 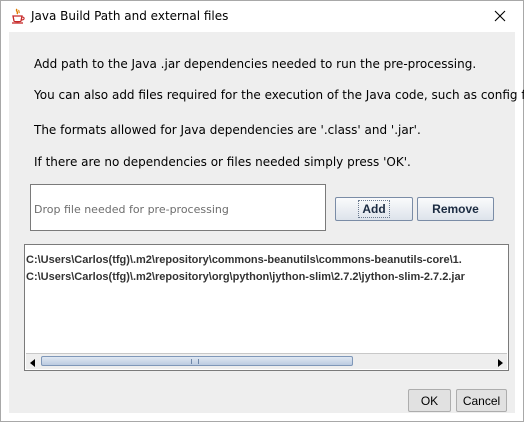 I want to click on close-icon, so click(x=500, y=16).